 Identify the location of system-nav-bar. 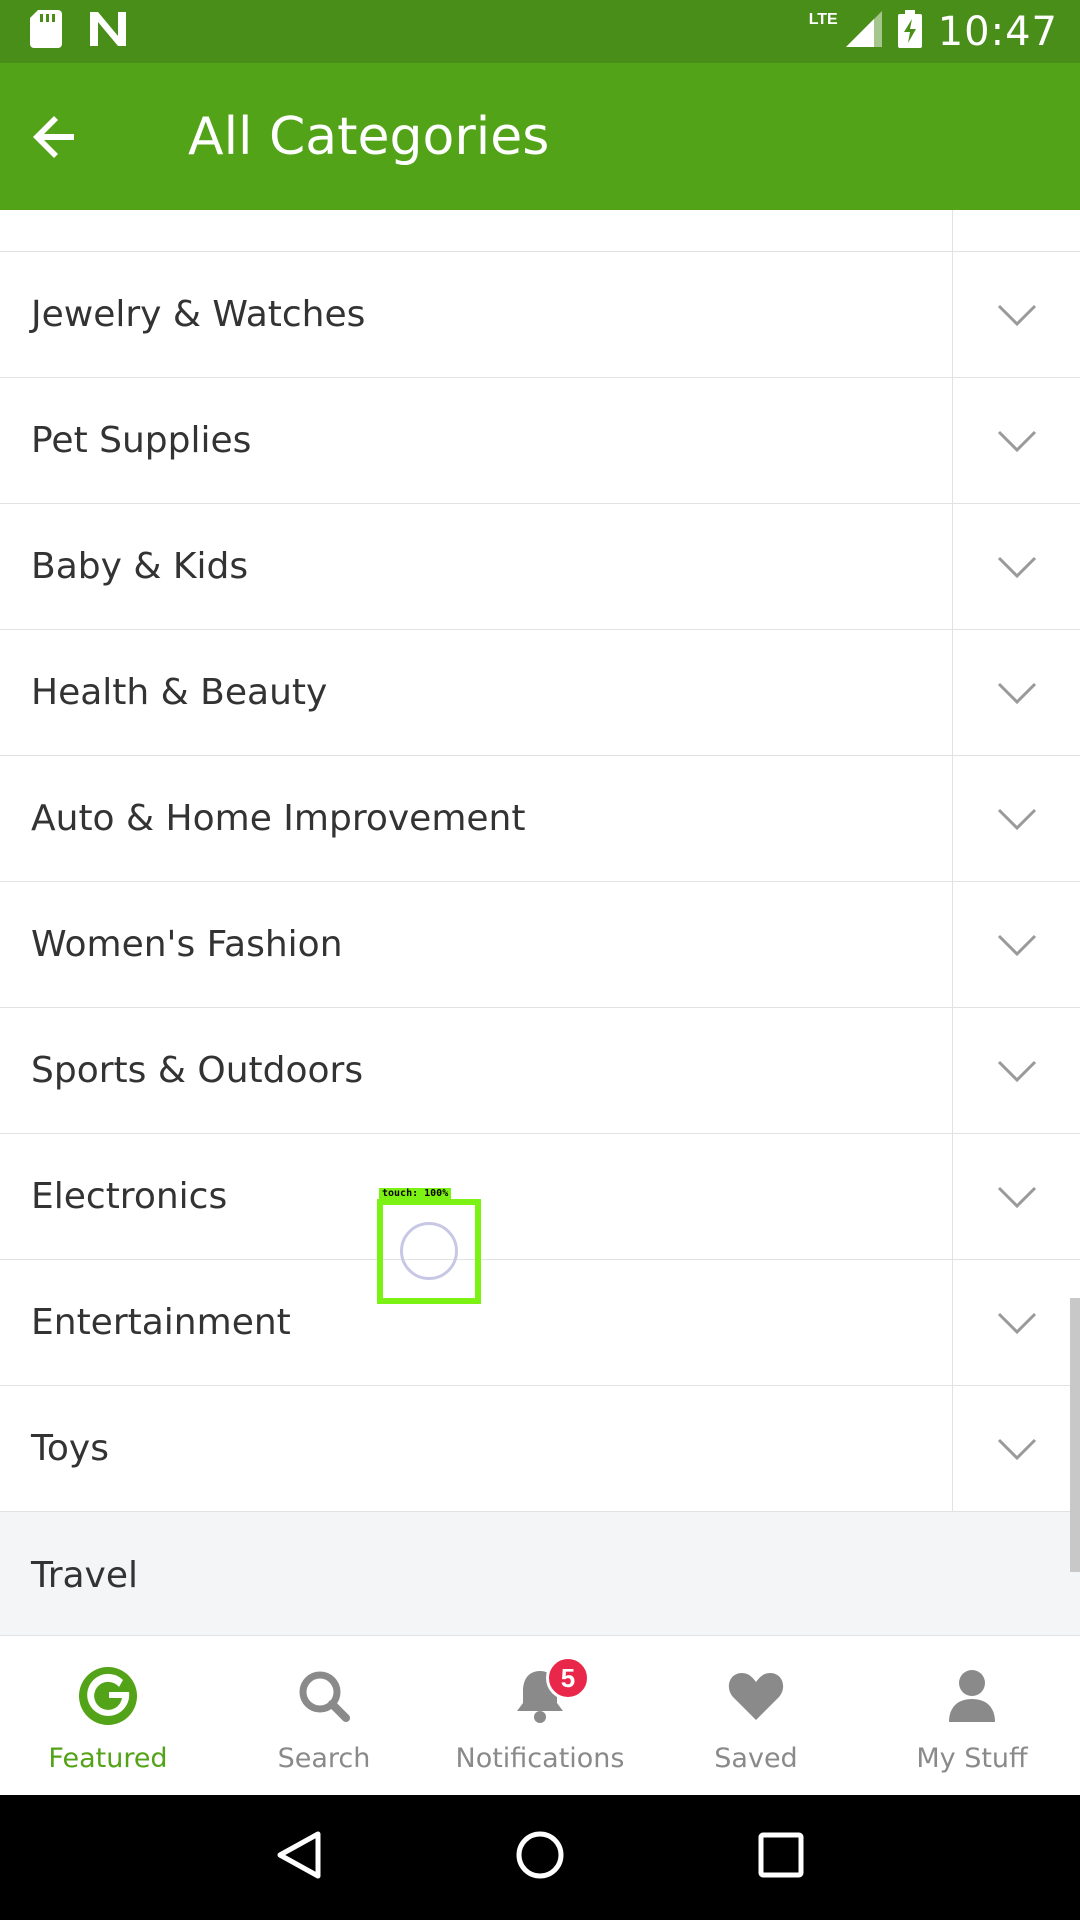
(540, 1857).